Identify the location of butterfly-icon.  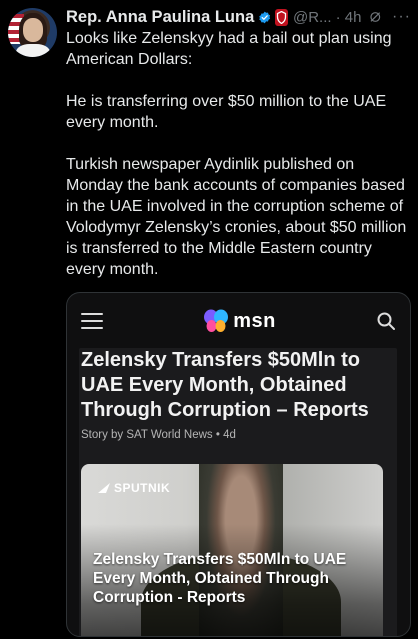
(216, 320).